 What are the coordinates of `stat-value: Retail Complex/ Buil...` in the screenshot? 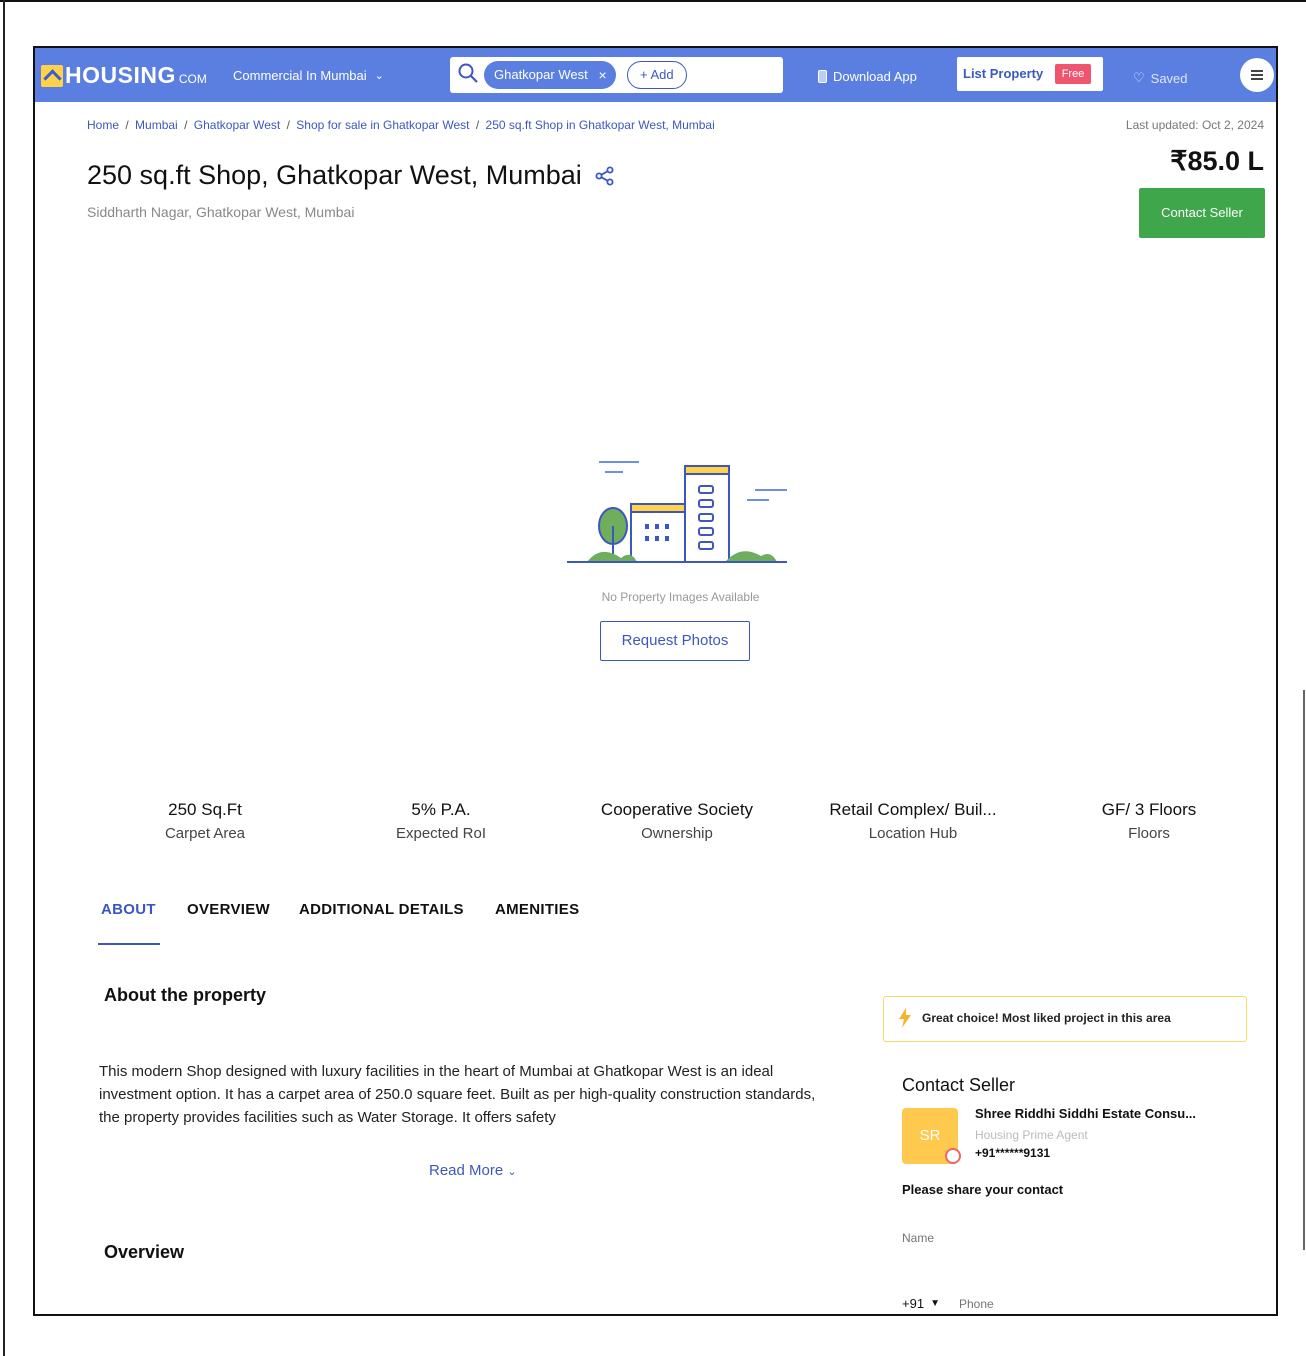 It's located at (913, 809).